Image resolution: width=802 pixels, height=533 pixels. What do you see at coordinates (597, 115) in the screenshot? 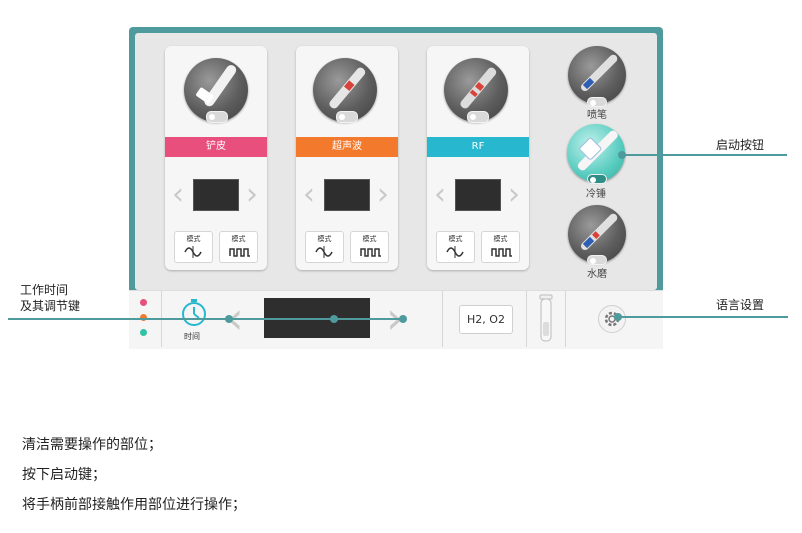
I see `spray-pen-label: 喷笔` at bounding box center [597, 115].